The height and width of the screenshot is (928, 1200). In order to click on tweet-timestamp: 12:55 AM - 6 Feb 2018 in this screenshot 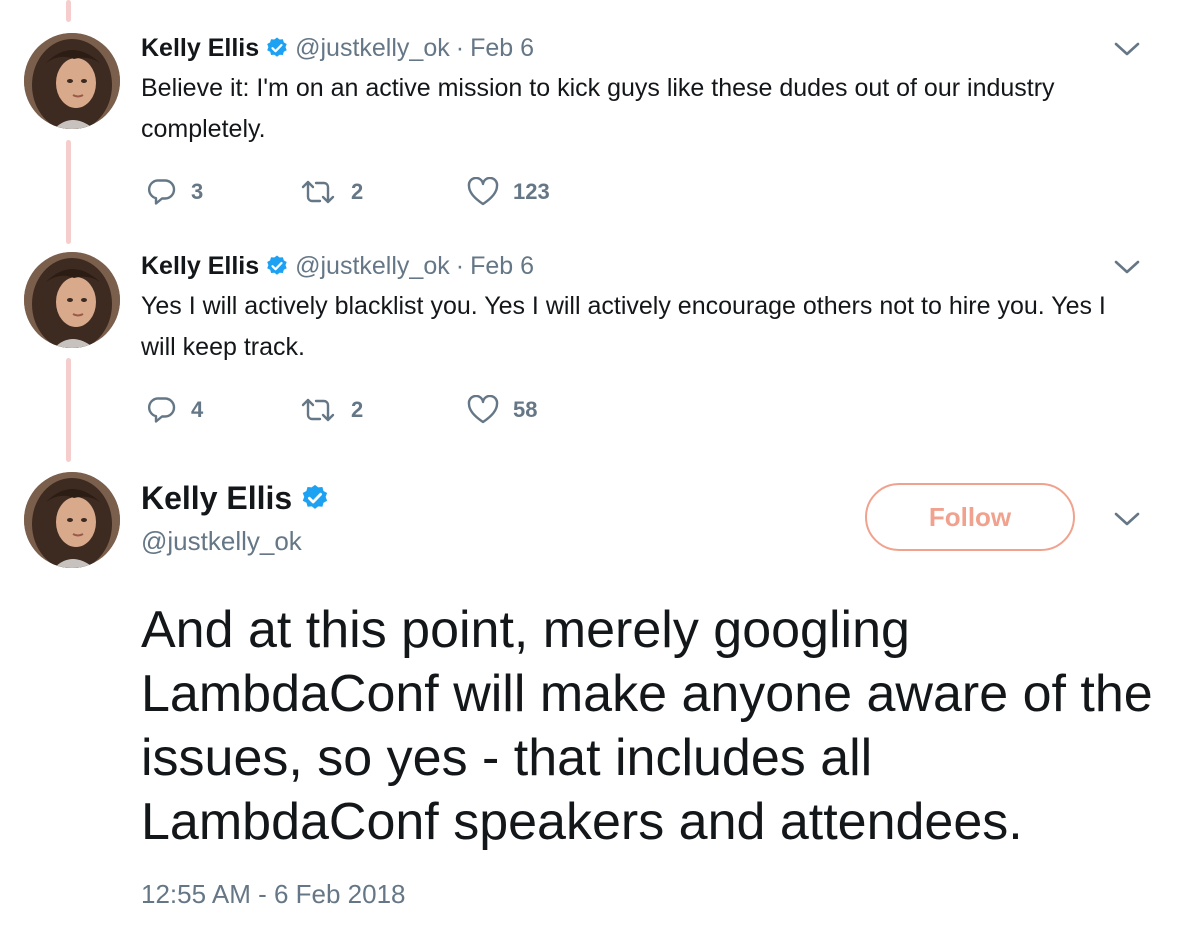, I will do `click(273, 894)`.